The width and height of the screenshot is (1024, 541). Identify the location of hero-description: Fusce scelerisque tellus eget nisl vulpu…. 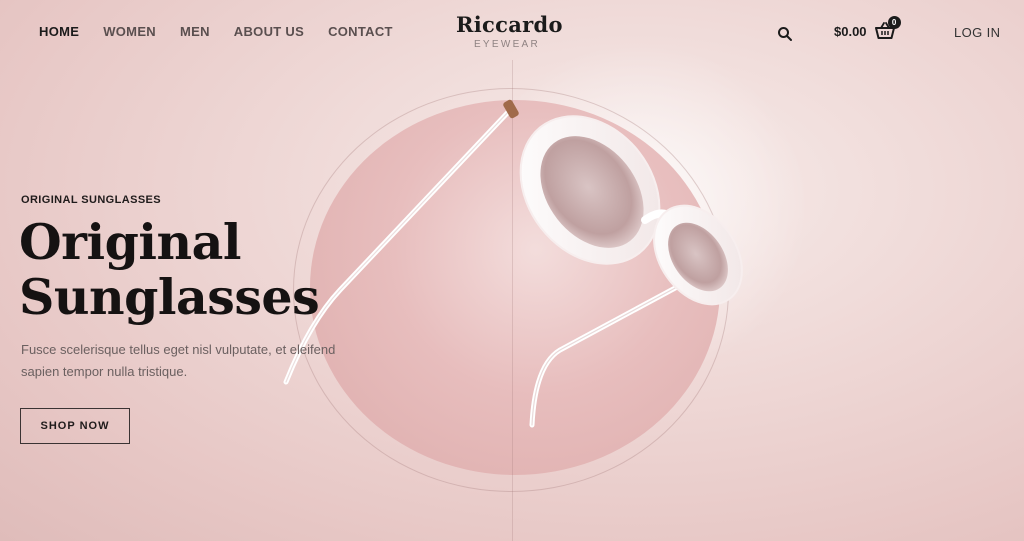
(178, 360).